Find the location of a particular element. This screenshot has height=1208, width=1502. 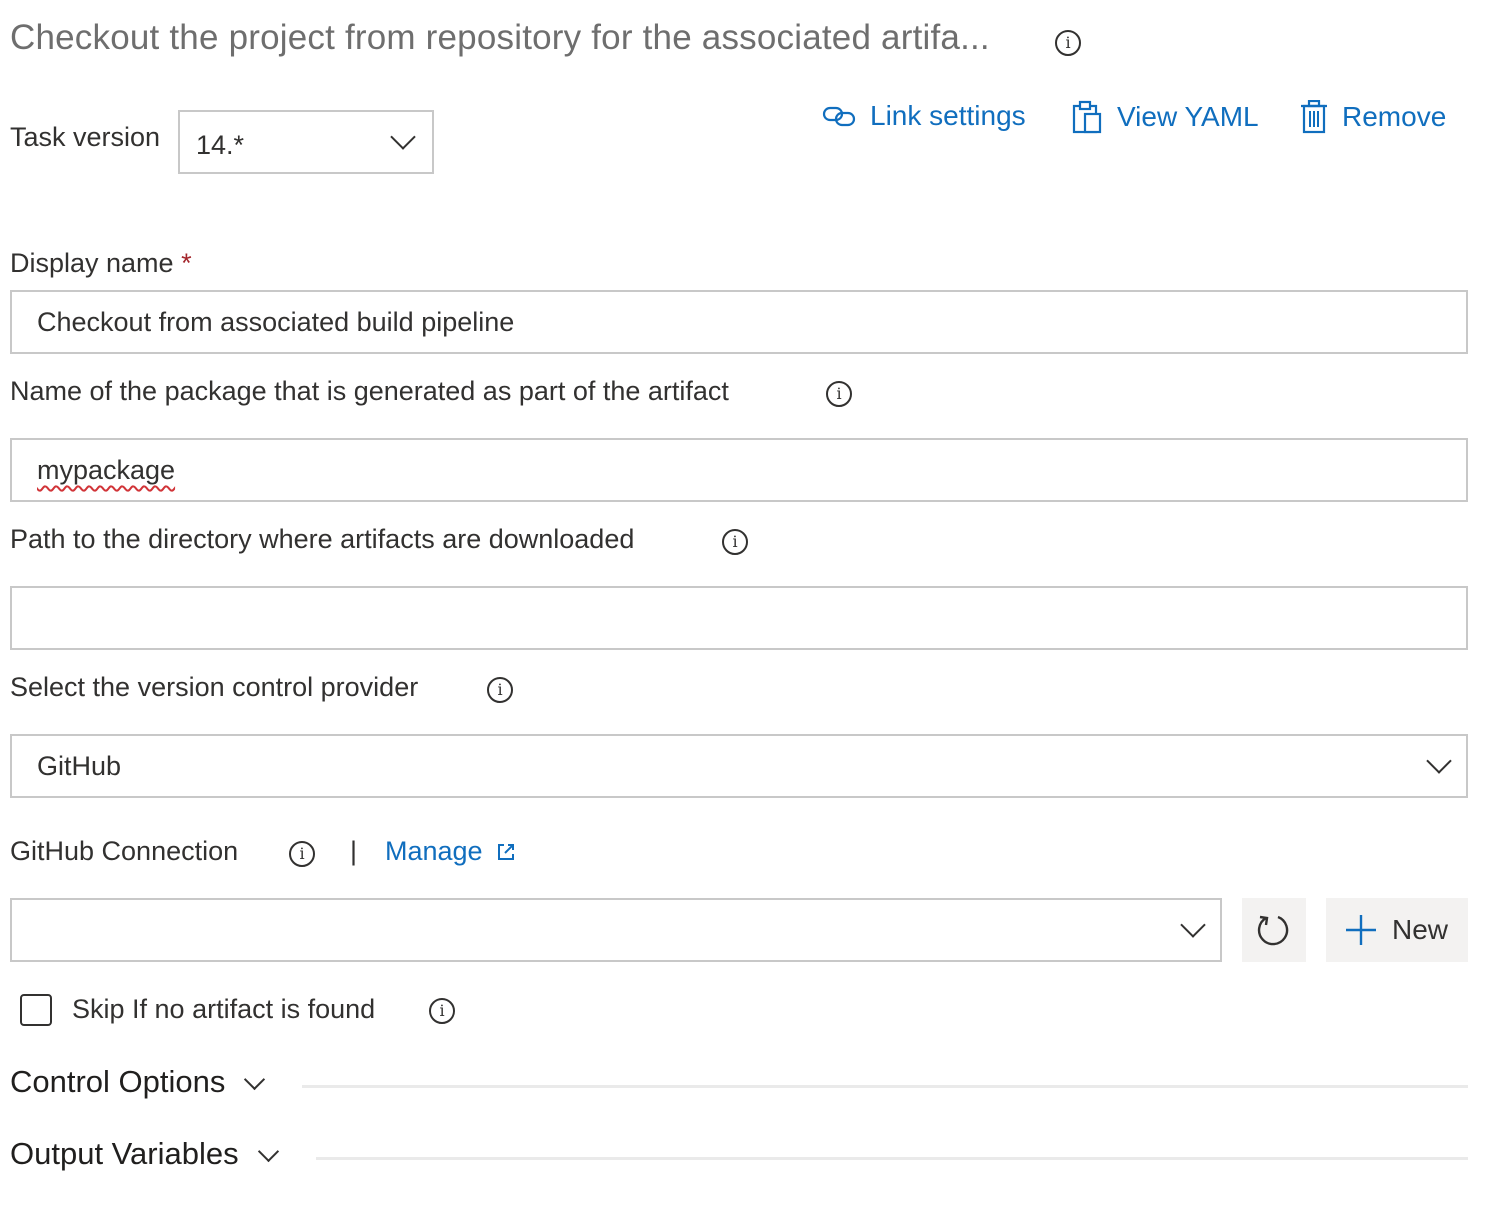

view-yaml-button: View YAML is located at coordinates (1165, 117).